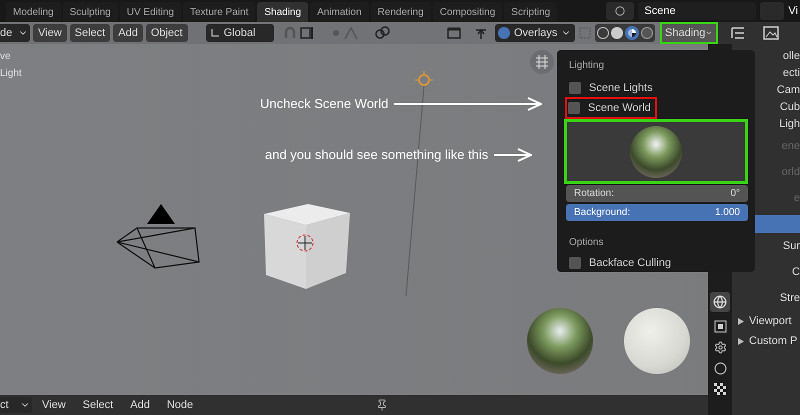 The width and height of the screenshot is (800, 415). Describe the element at coordinates (11, 74) in the screenshot. I see `viewport-info-text: Light` at that location.